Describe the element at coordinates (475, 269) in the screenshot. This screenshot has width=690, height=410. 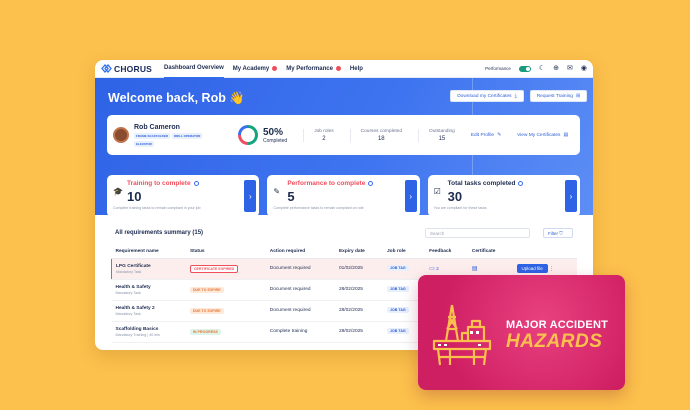
I see `document-icon: ▤` at that location.